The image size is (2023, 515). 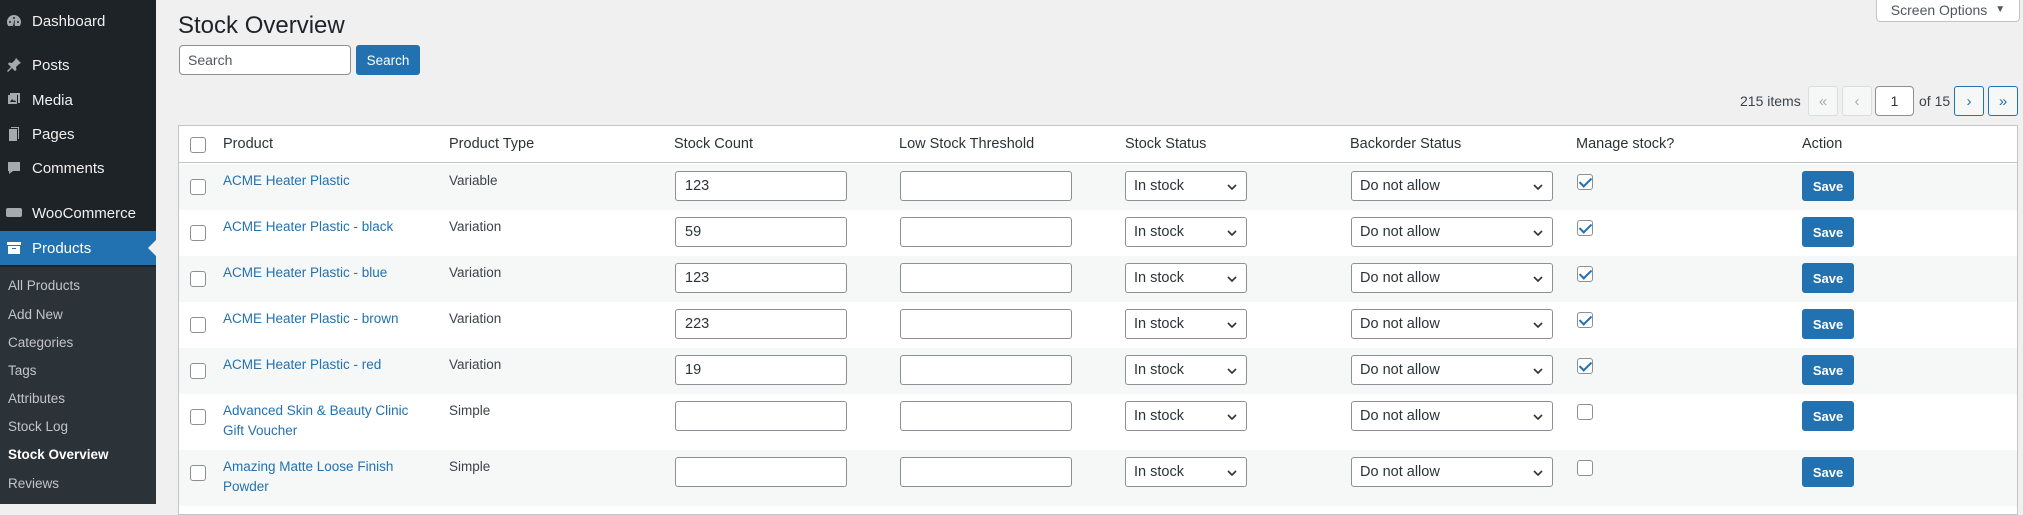 I want to click on product-link: Amazing Matte Loose Finish Powder, so click(x=323, y=477).